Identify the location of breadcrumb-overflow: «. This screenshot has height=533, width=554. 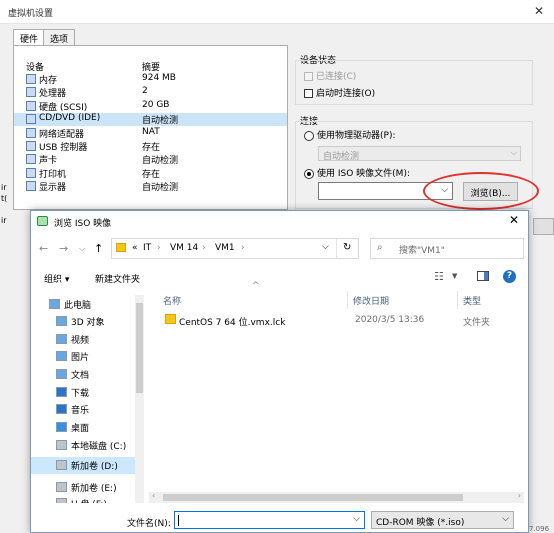
(135, 248).